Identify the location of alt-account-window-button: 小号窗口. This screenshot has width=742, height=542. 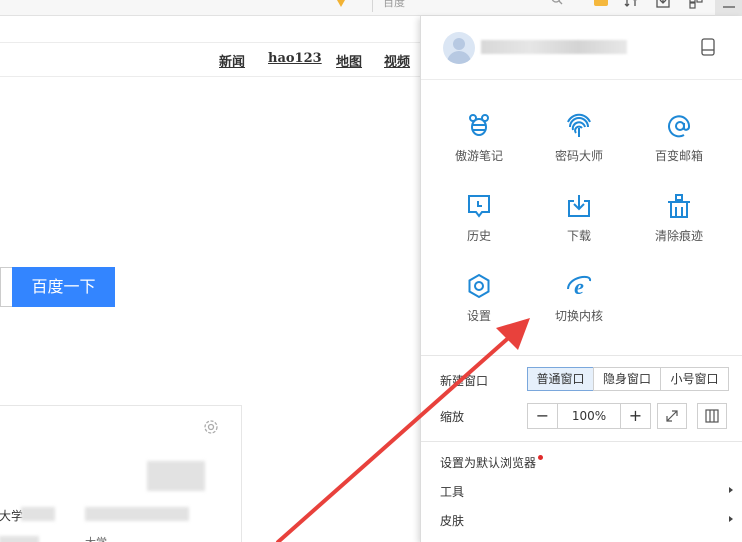
(694, 379).